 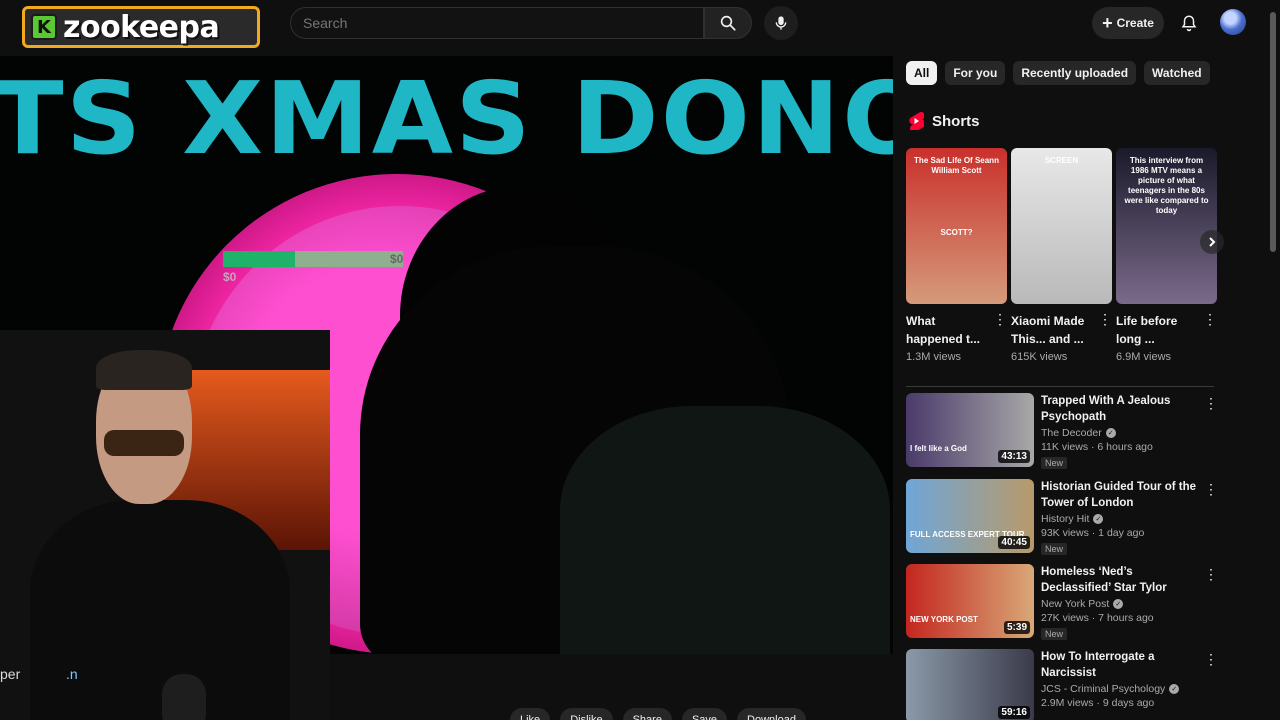 I want to click on donation-progress-bar, so click(x=313, y=259).